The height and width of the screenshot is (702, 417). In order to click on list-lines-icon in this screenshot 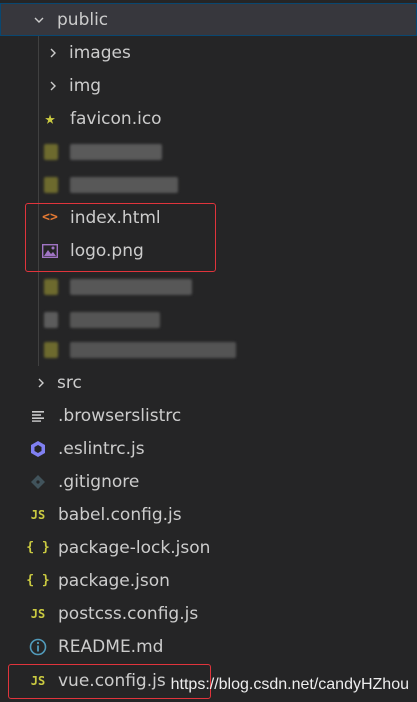, I will do `click(38, 416)`.